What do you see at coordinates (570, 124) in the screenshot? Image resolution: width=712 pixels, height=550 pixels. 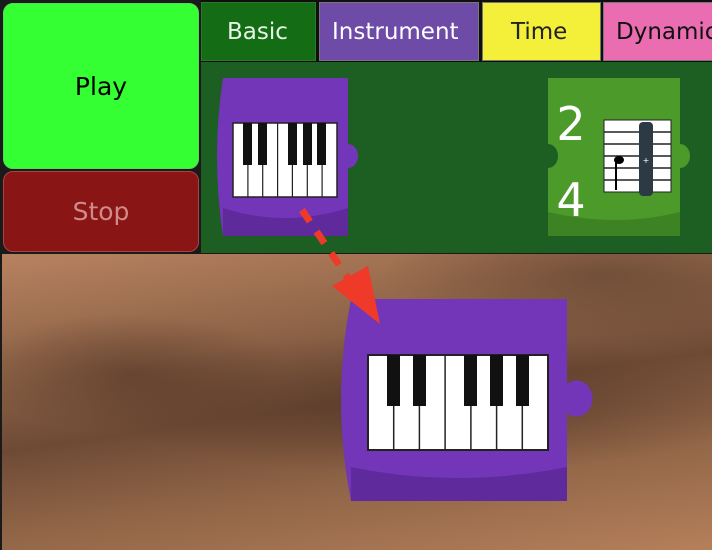 I see `time-numerator: 2` at bounding box center [570, 124].